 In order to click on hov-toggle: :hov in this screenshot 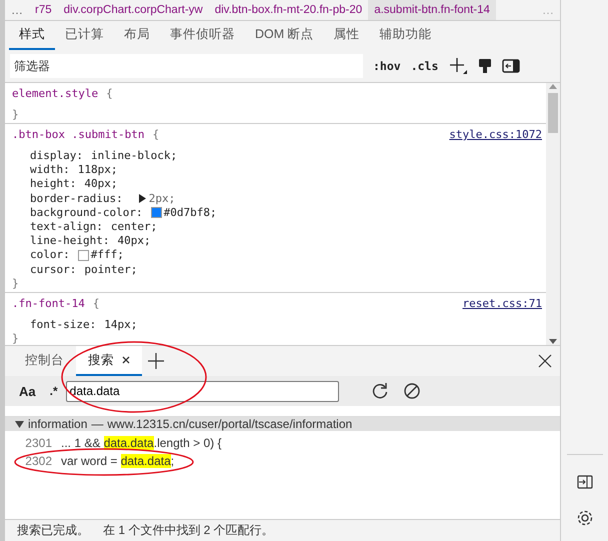, I will do `click(387, 66)`.